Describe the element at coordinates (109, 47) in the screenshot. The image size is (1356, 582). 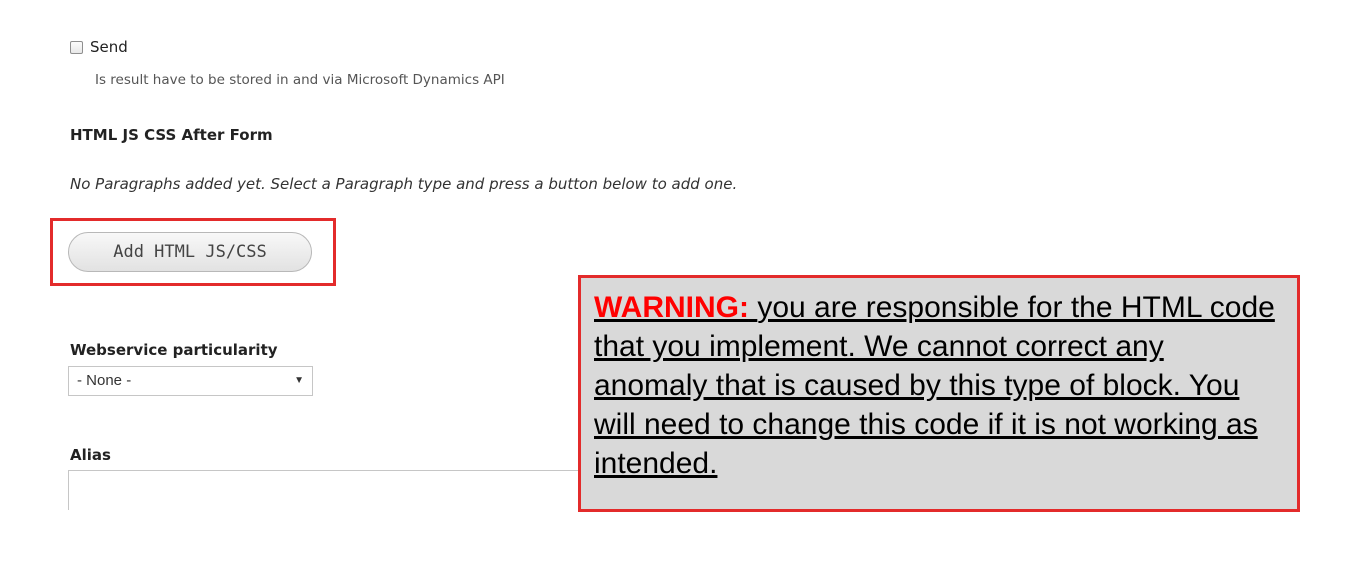
I see `send-checkbox-label: Send` at that location.